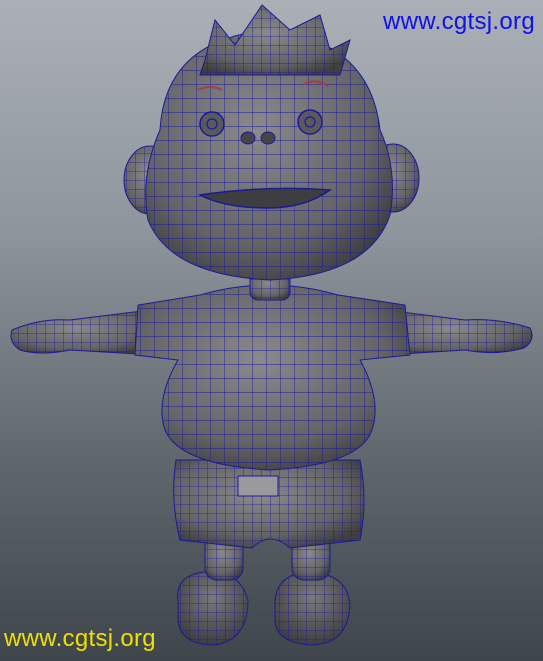 The width and height of the screenshot is (543, 661). I want to click on right-eye, so click(310, 122).